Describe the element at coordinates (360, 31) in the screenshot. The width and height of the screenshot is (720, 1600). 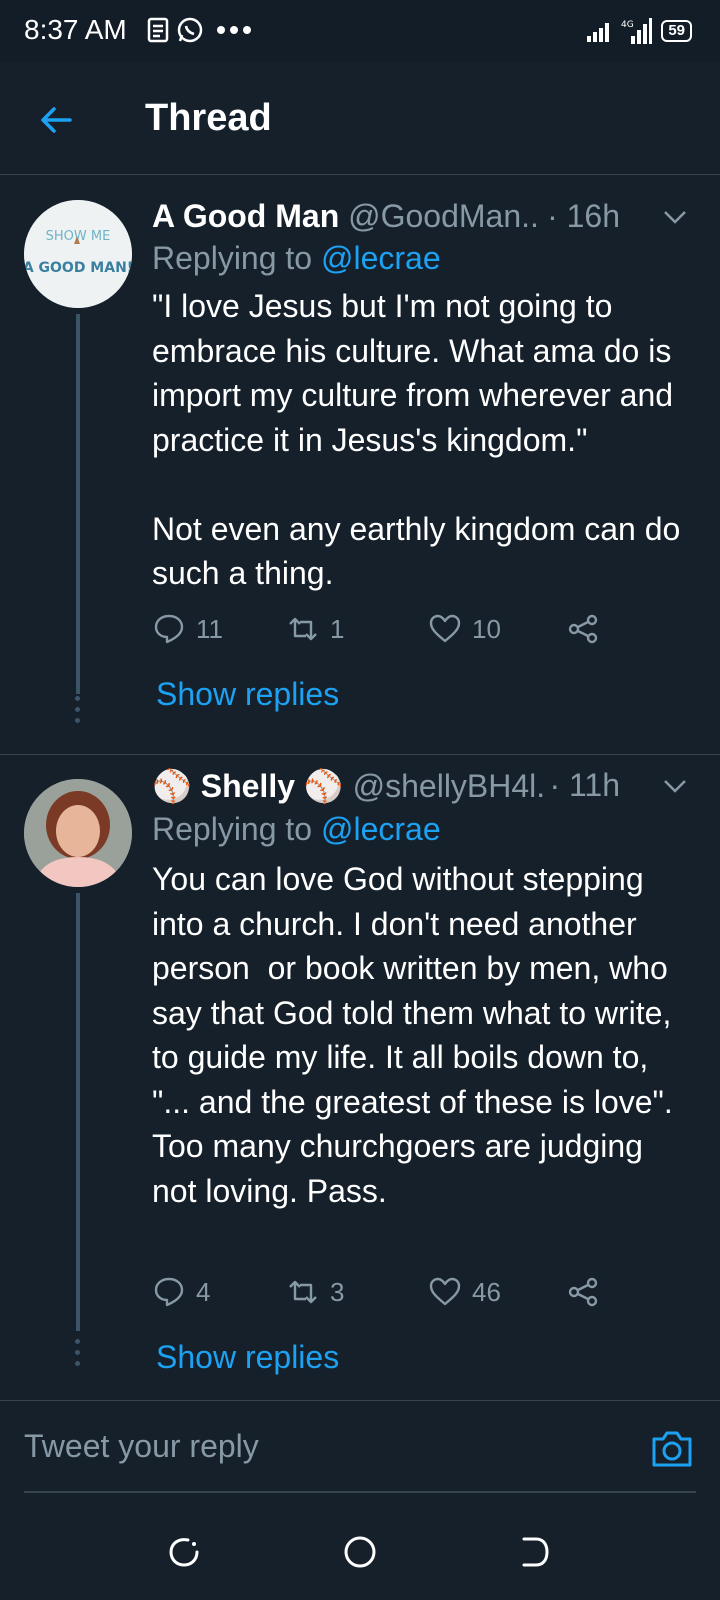
I see `status-bar: 8:37 AM 4G 59` at that location.